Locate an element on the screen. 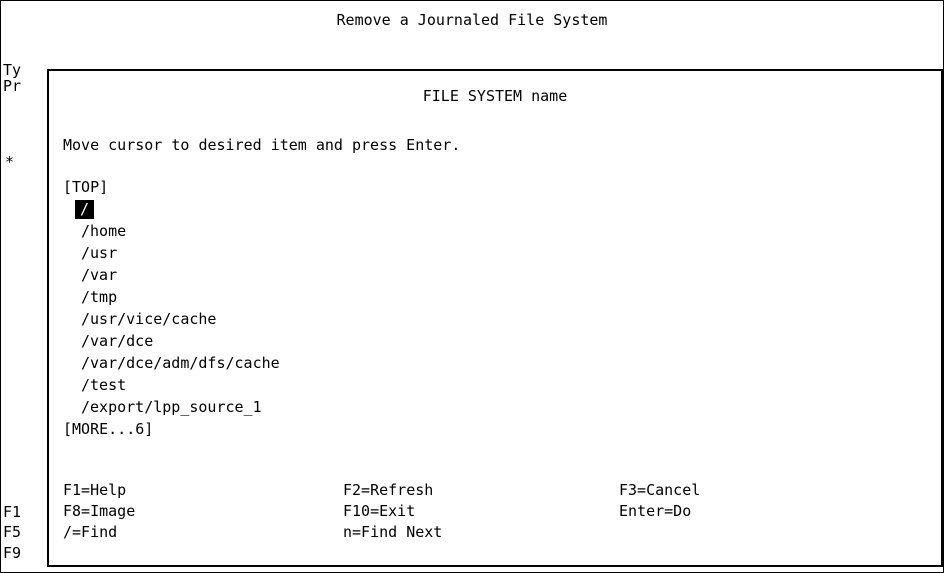 The width and height of the screenshot is (944, 573). list-item: /var is located at coordinates (99, 275).